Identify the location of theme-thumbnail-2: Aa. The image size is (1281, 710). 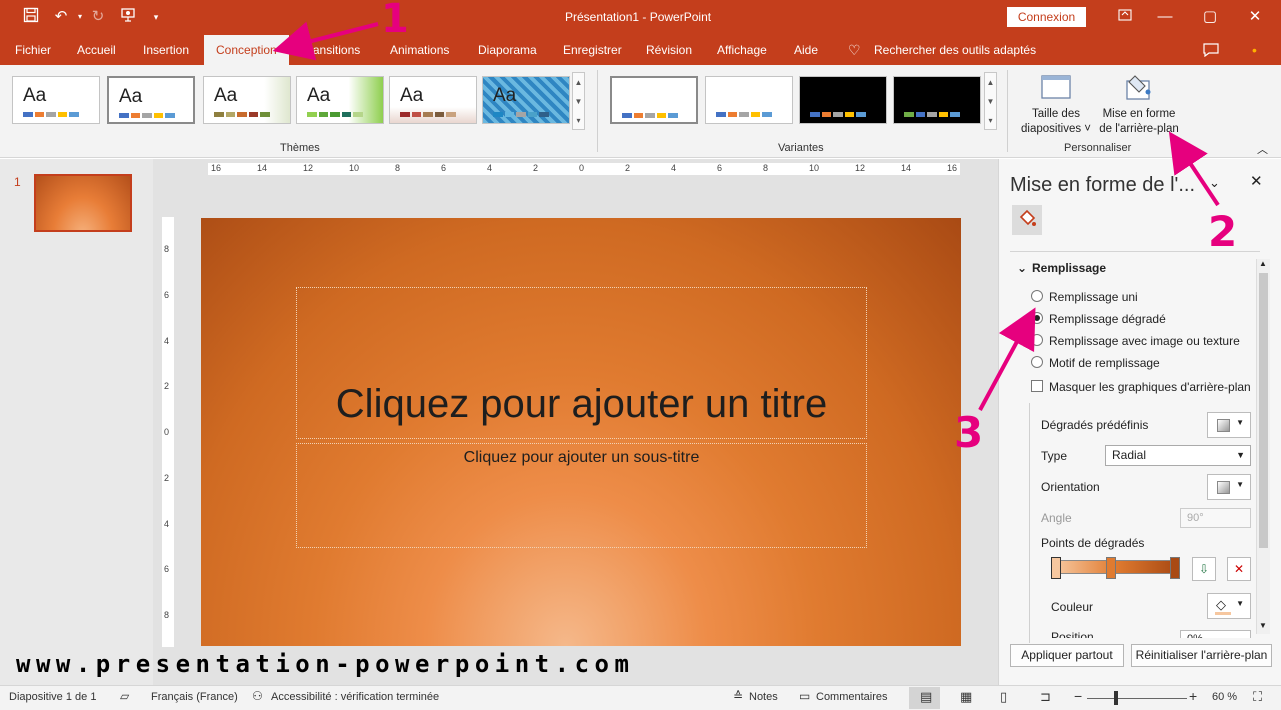
(151, 100).